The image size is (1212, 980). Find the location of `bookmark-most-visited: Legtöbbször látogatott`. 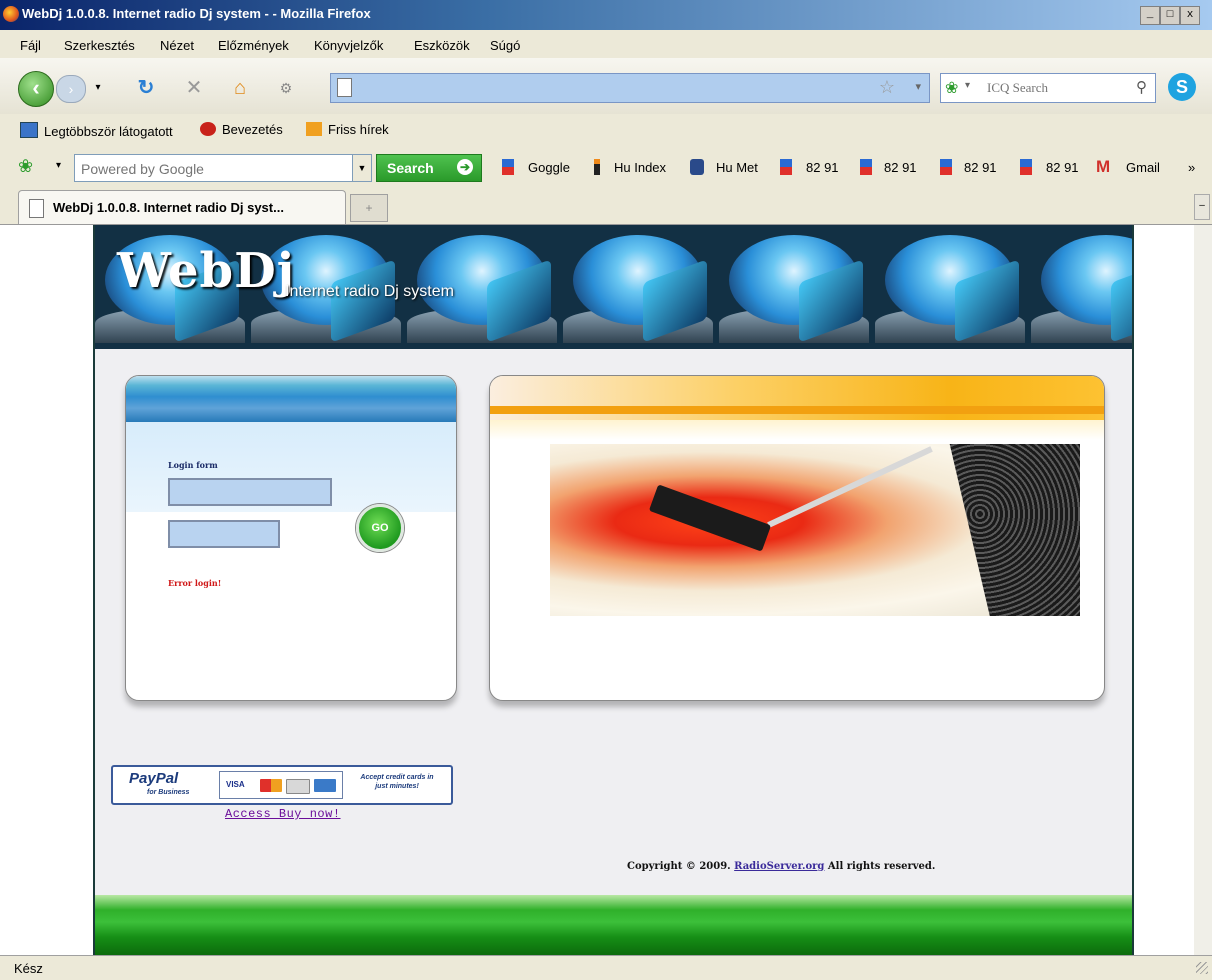

bookmark-most-visited: Legtöbbször látogatott is located at coordinates (96, 130).